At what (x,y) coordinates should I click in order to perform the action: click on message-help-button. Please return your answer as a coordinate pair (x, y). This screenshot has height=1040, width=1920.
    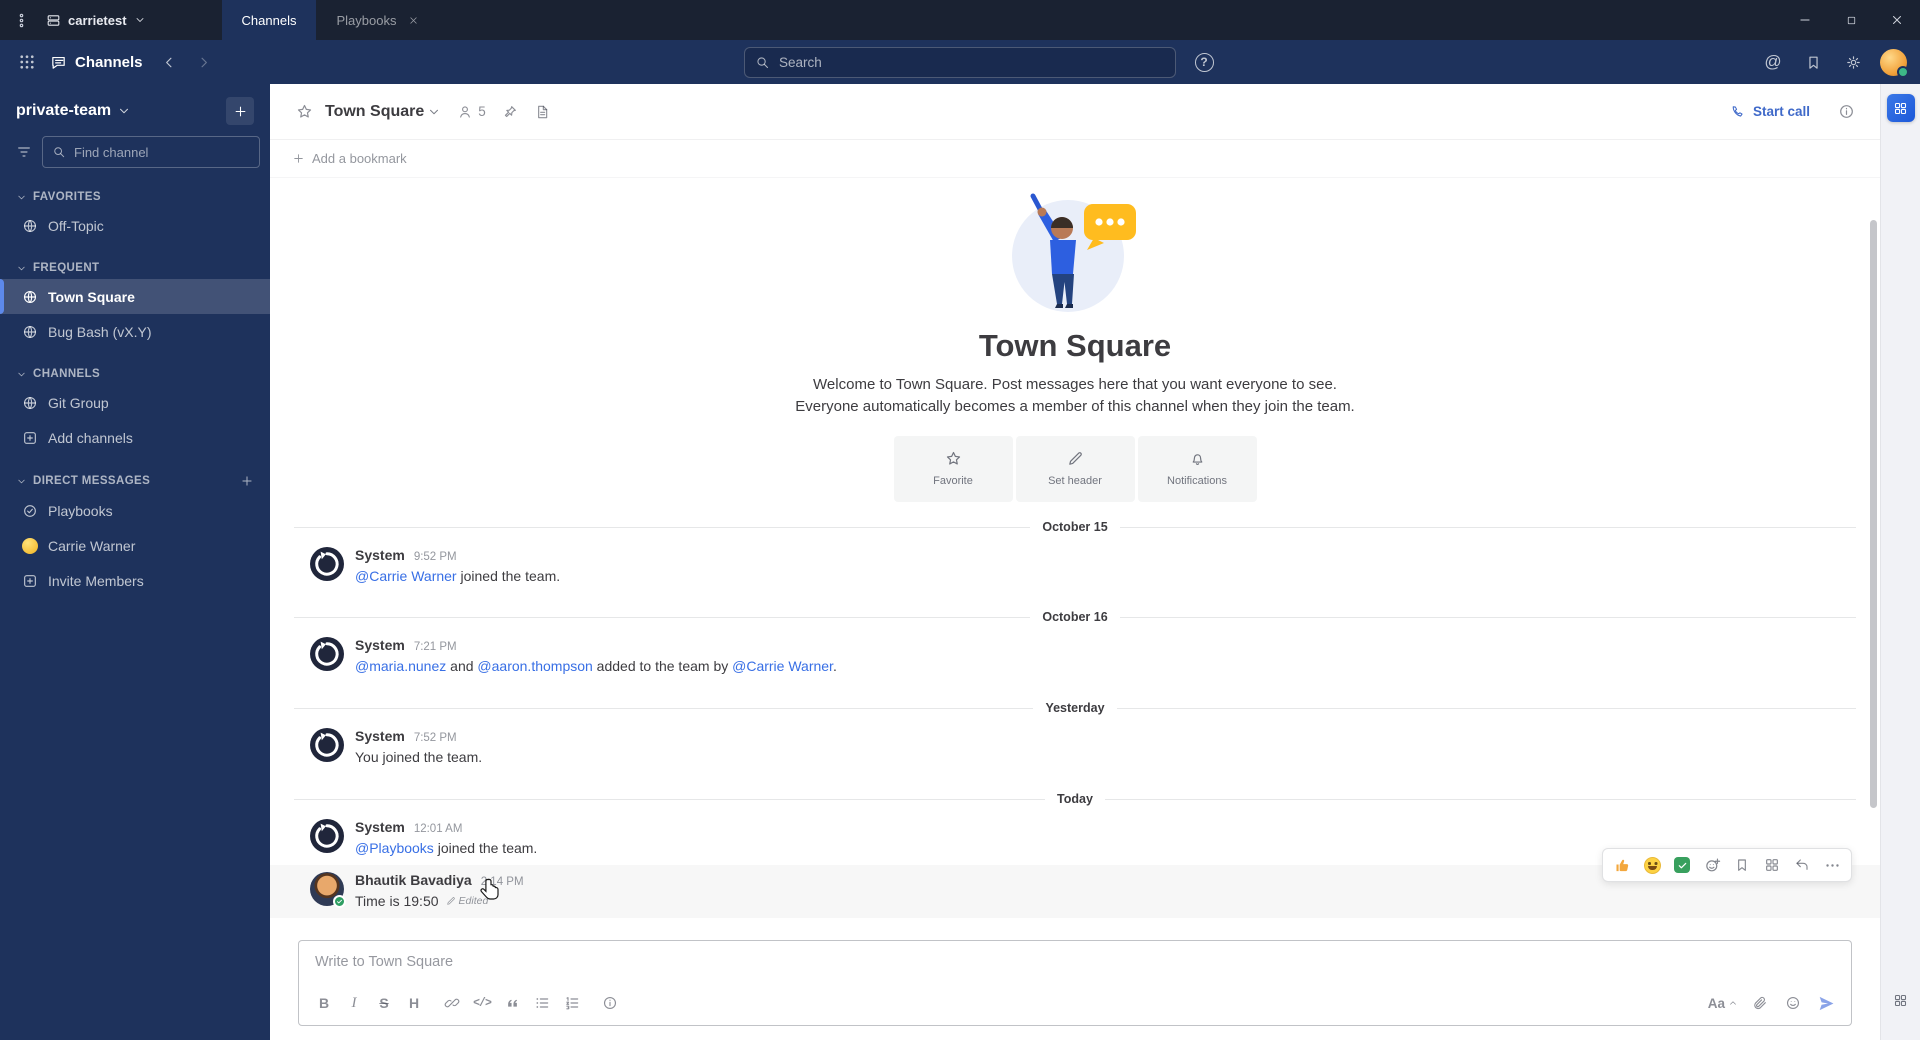
    Looking at the image, I should click on (610, 1003).